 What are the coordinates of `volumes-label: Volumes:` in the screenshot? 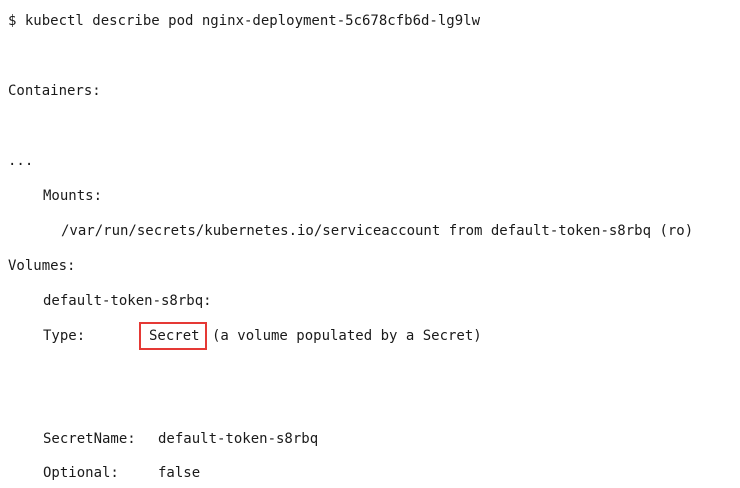 It's located at (42, 266).